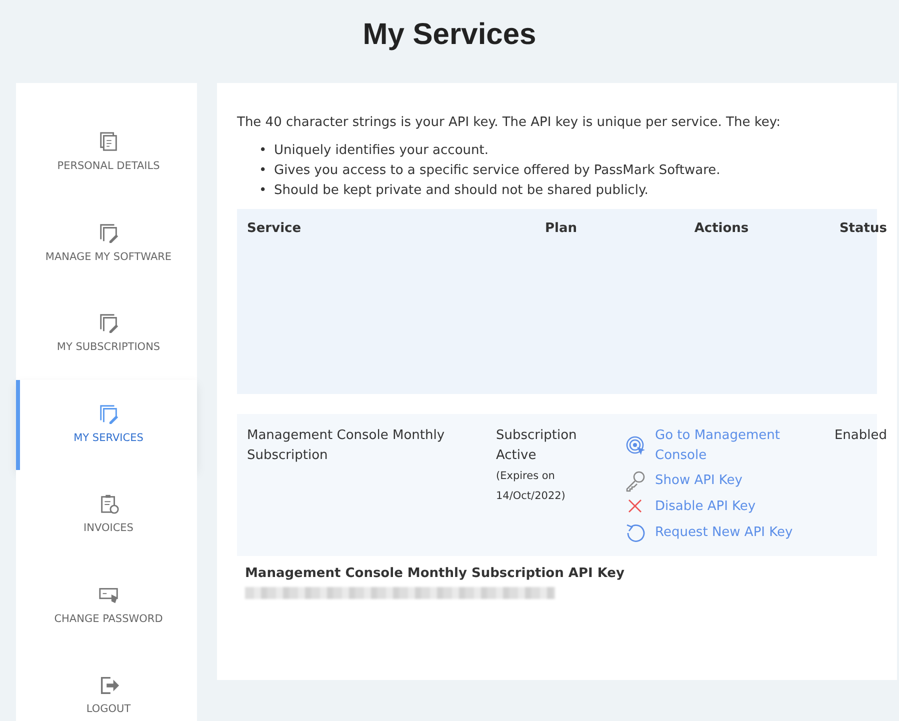 The image size is (899, 721). I want to click on title: My Services, so click(450, 35).